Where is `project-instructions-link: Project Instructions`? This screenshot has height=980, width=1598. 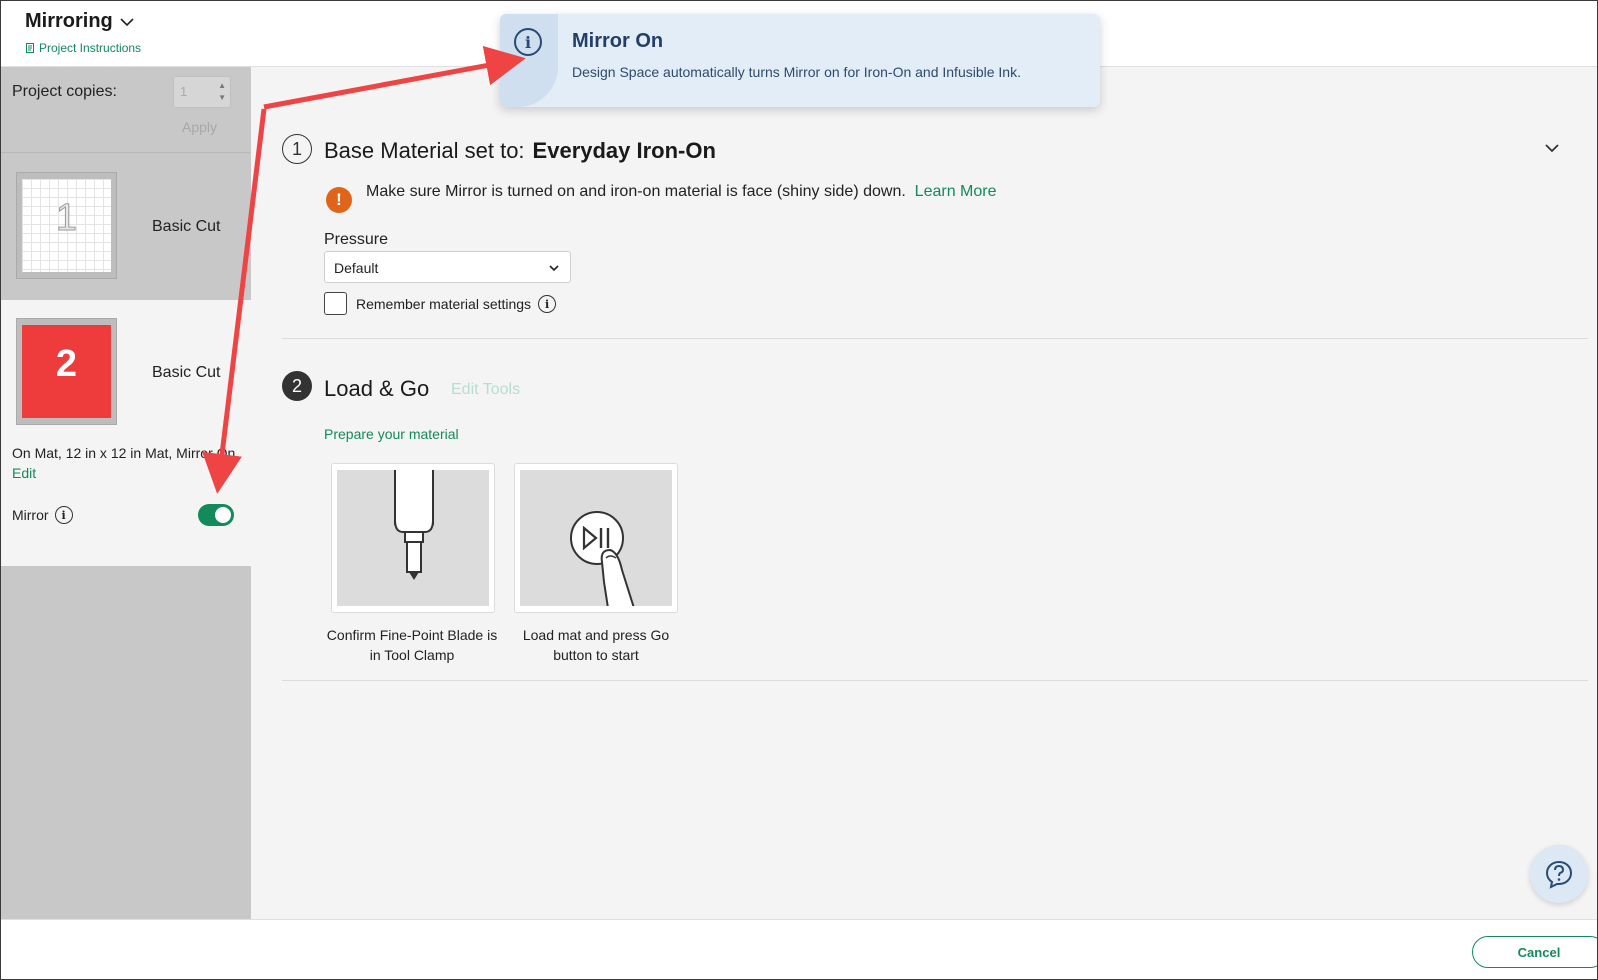 project-instructions-link: Project Instructions is located at coordinates (83, 48).